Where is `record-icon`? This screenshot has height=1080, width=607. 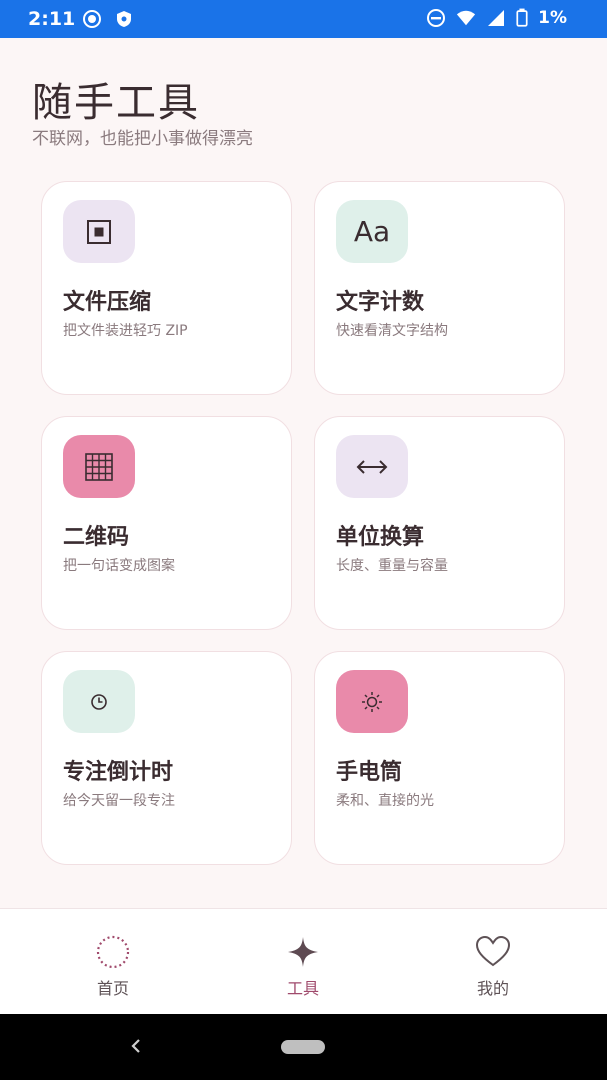
record-icon is located at coordinates (92, 19).